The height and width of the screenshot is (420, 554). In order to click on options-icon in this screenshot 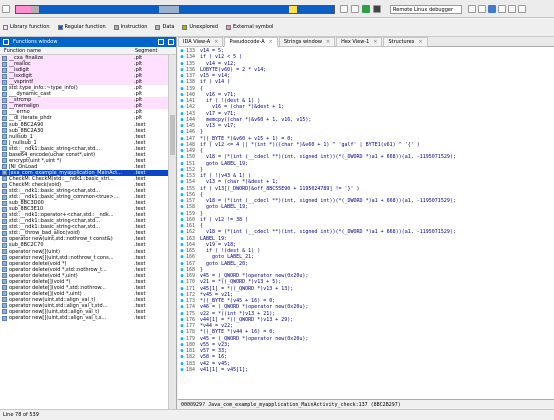, I will do `click(522, 9)`.